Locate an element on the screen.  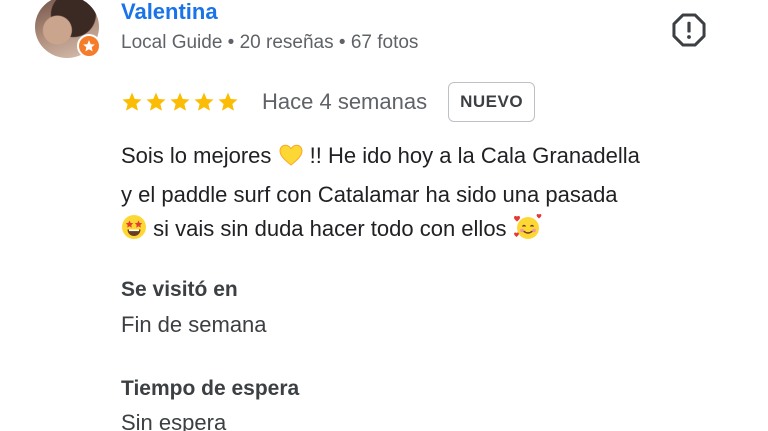
smiling-face-with-hearts-emoji is located at coordinates (528, 232).